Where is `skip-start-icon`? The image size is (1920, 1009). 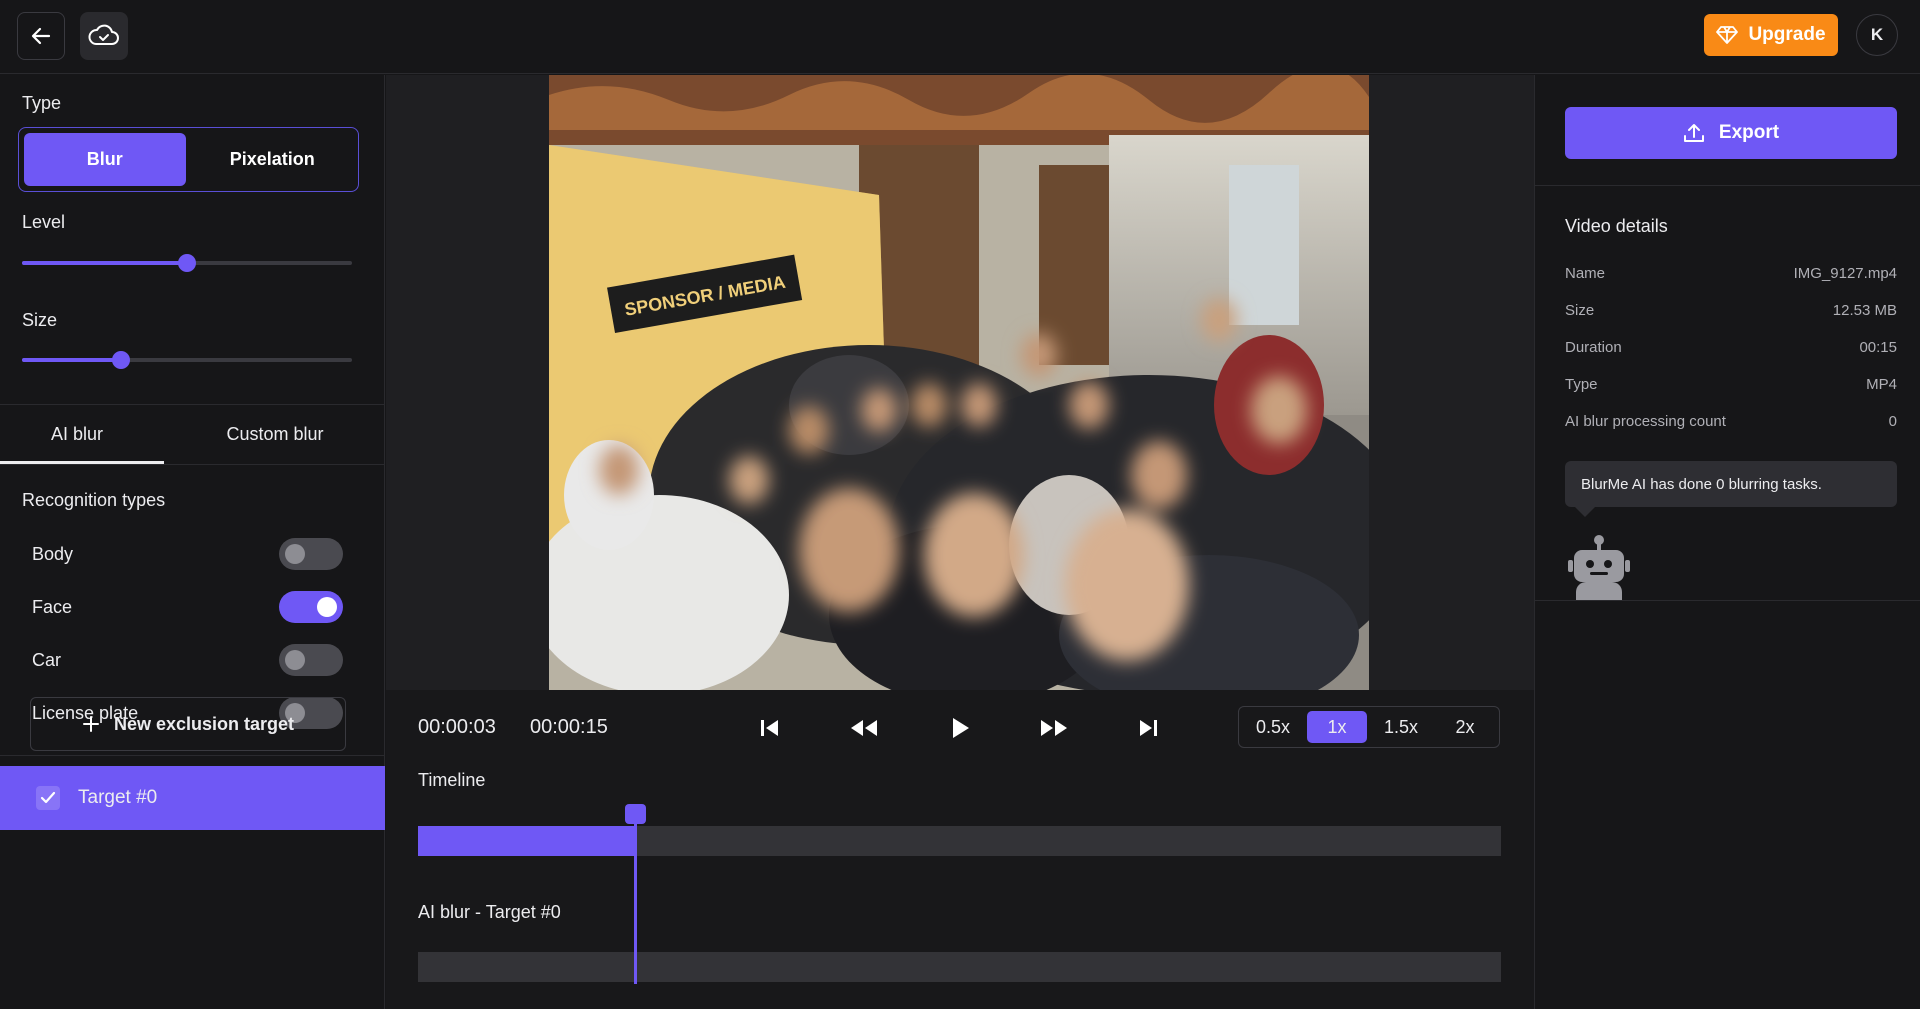
skip-start-icon is located at coordinates (769, 728).